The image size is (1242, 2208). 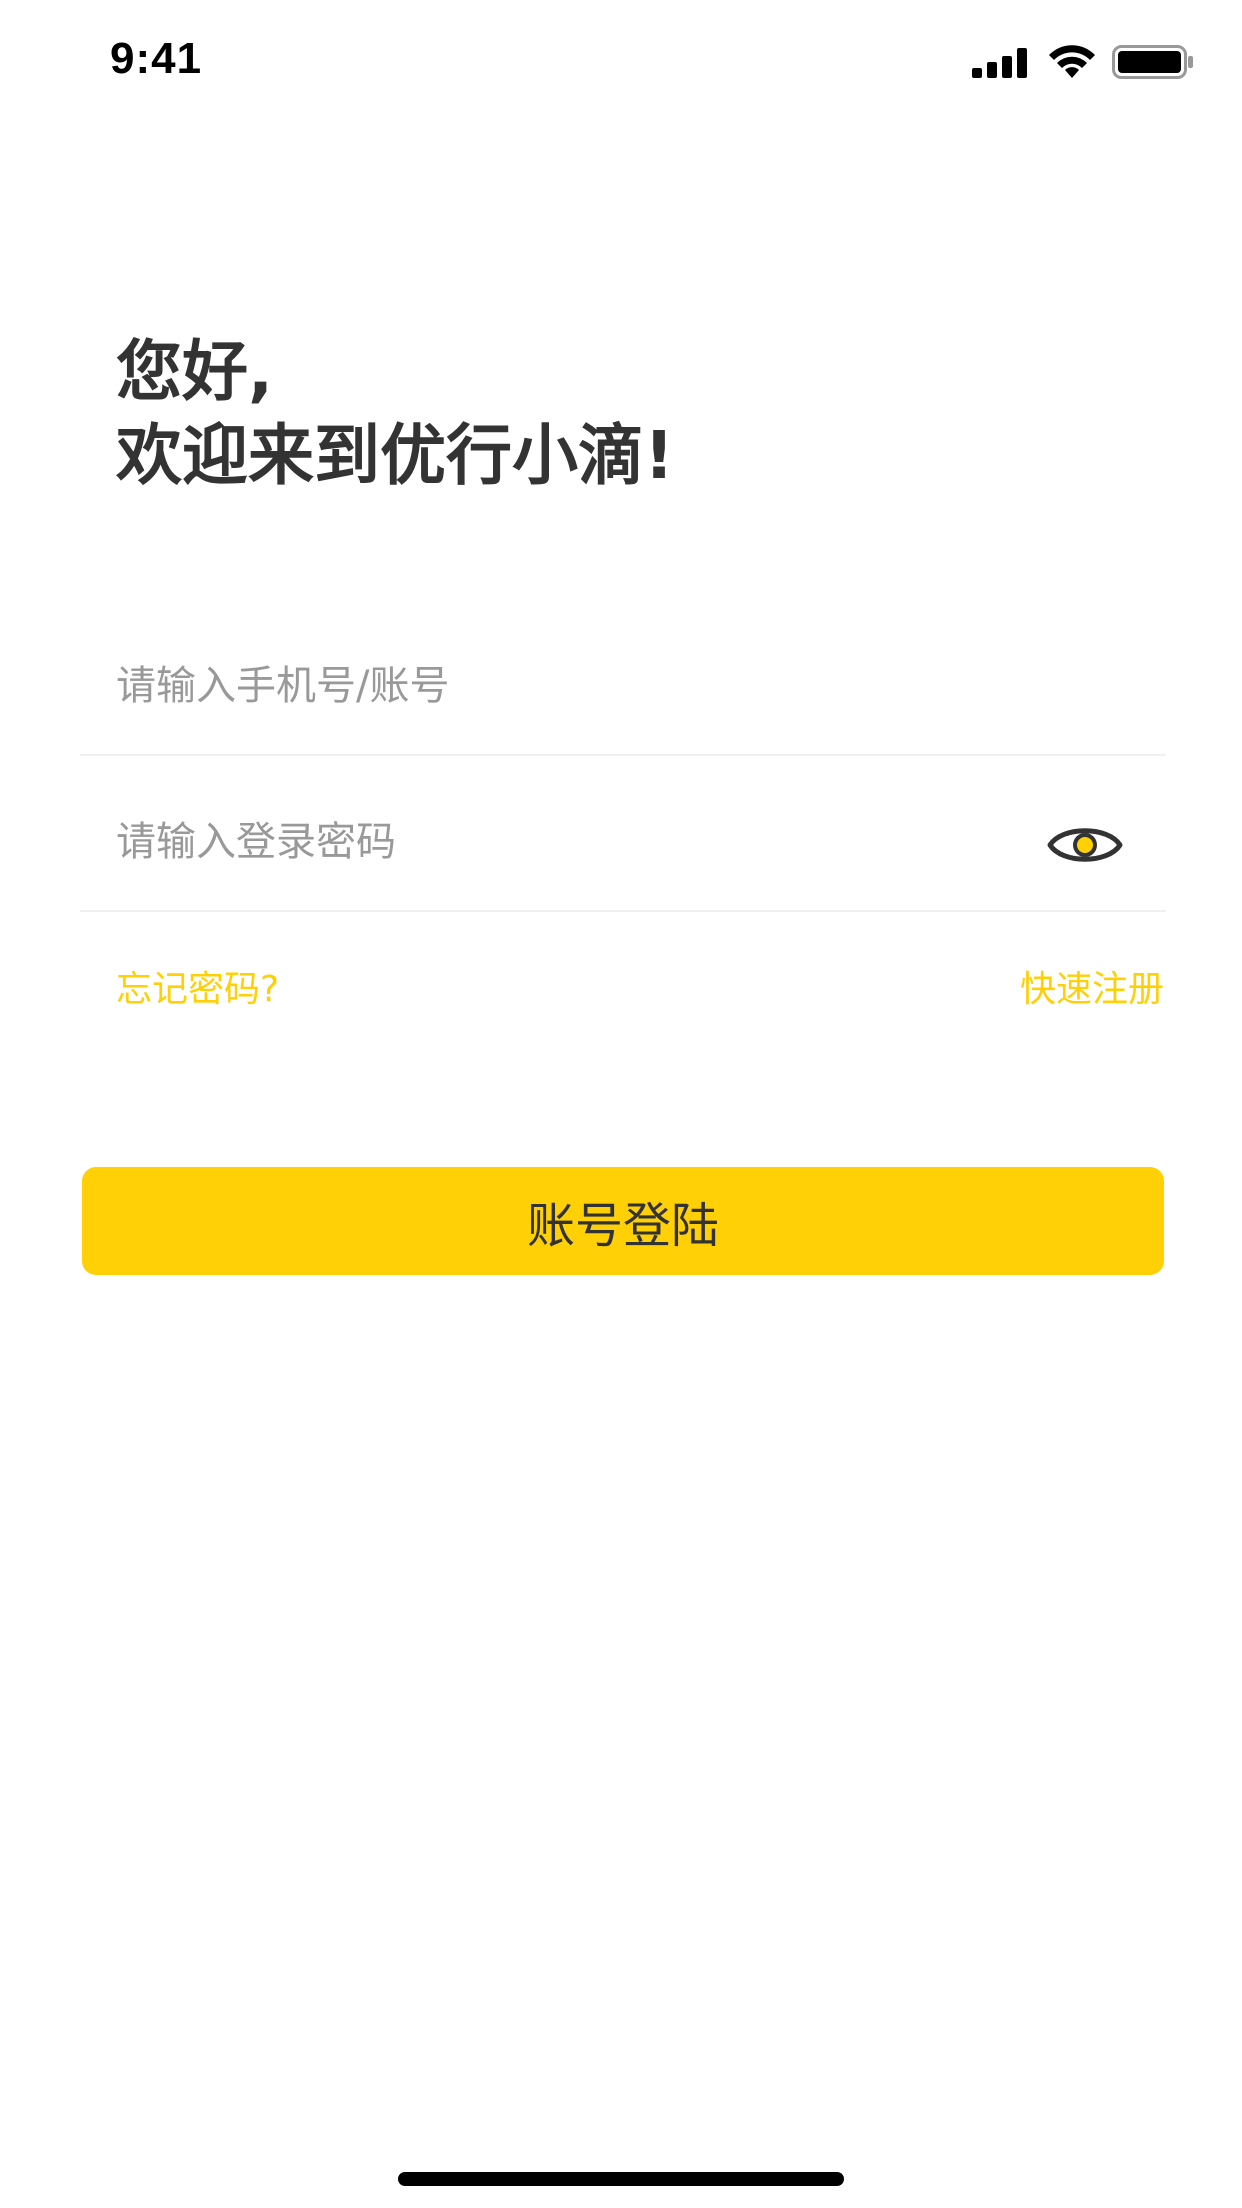 I want to click on forgot-password-link: 忘记密码?, so click(x=197, y=986).